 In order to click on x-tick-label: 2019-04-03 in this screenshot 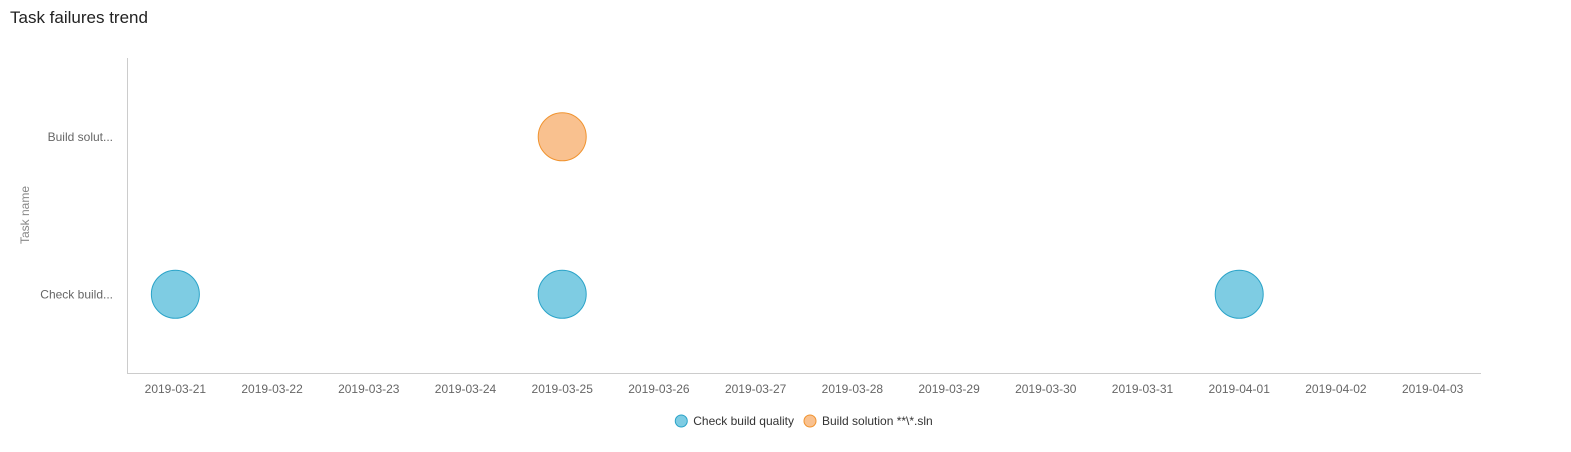, I will do `click(1433, 389)`.